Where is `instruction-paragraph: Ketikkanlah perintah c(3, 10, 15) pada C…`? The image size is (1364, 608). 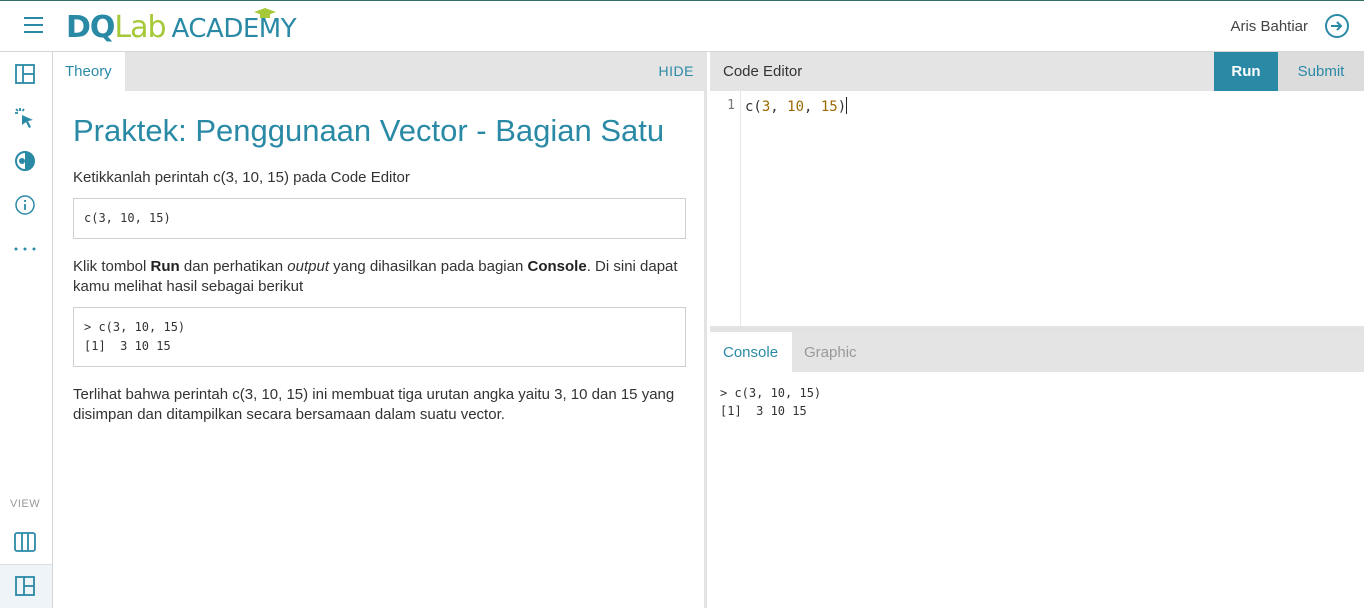
instruction-paragraph: Ketikkanlah perintah c(3, 10, 15) pada C… is located at coordinates (241, 177).